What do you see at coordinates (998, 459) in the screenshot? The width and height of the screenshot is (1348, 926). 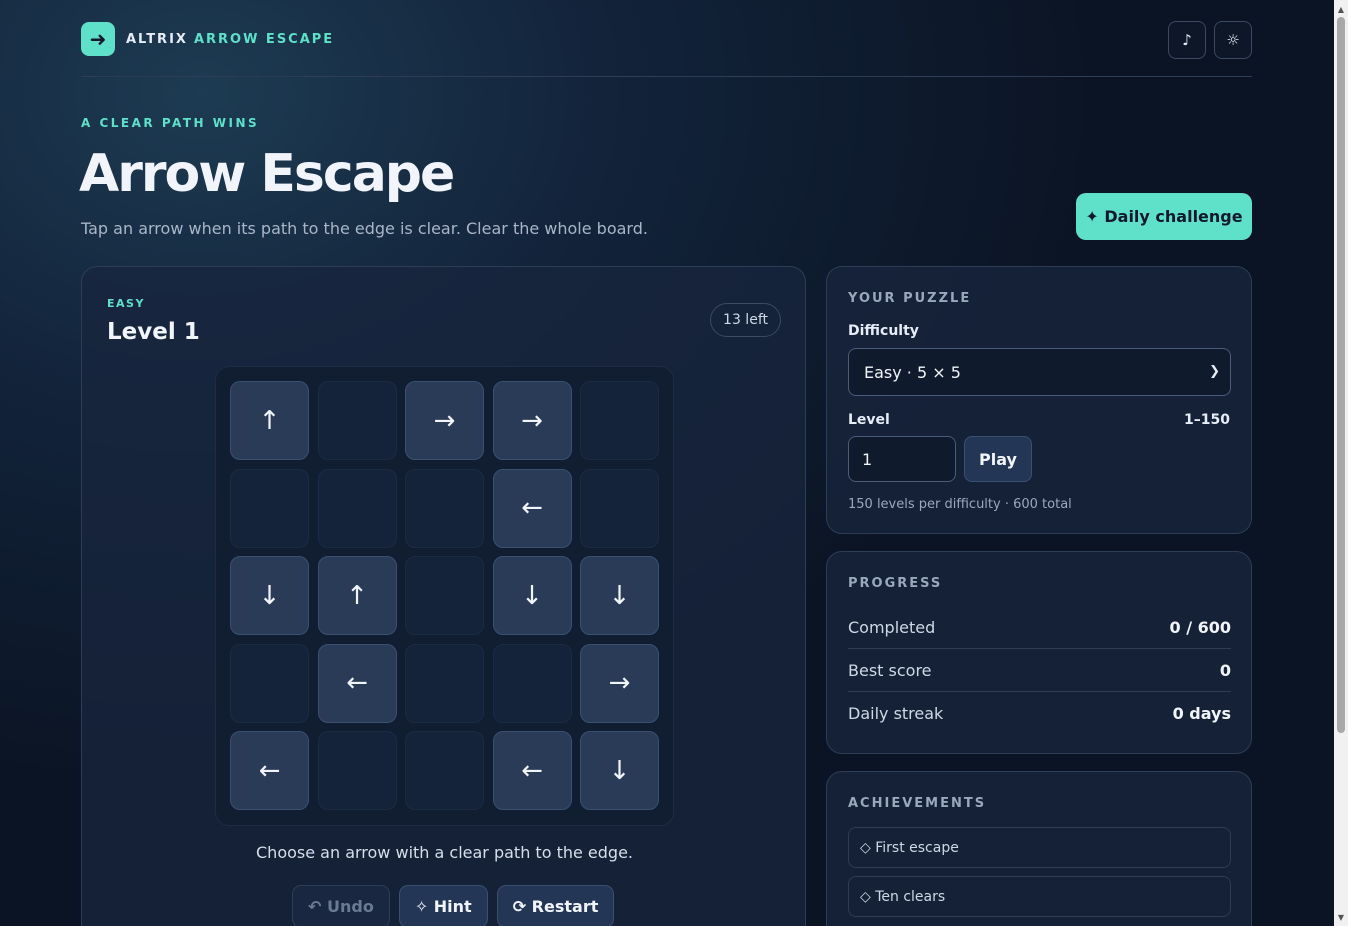 I see `play-button: Play` at bounding box center [998, 459].